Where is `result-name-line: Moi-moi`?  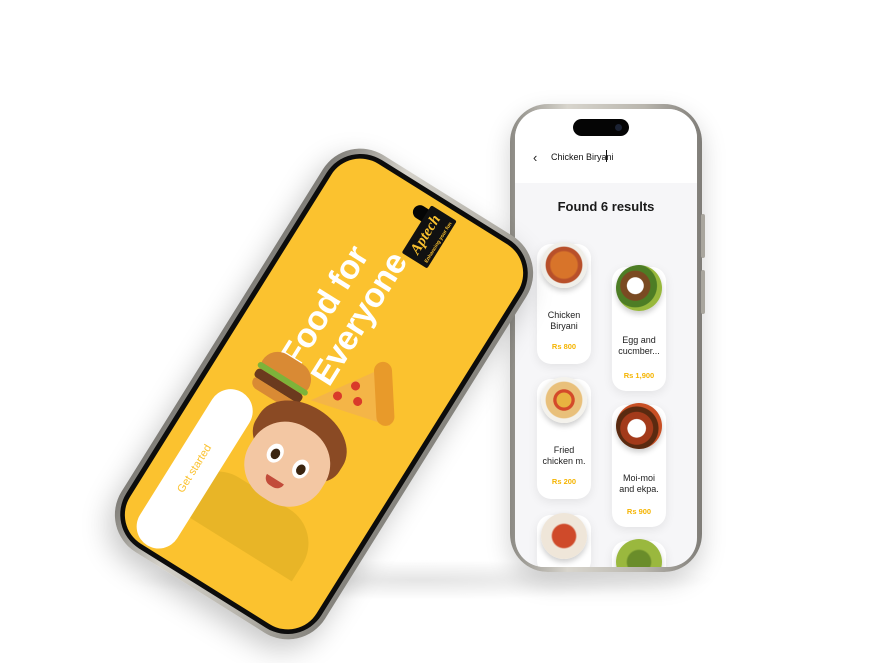
result-name-line: Moi-moi is located at coordinates (638, 478).